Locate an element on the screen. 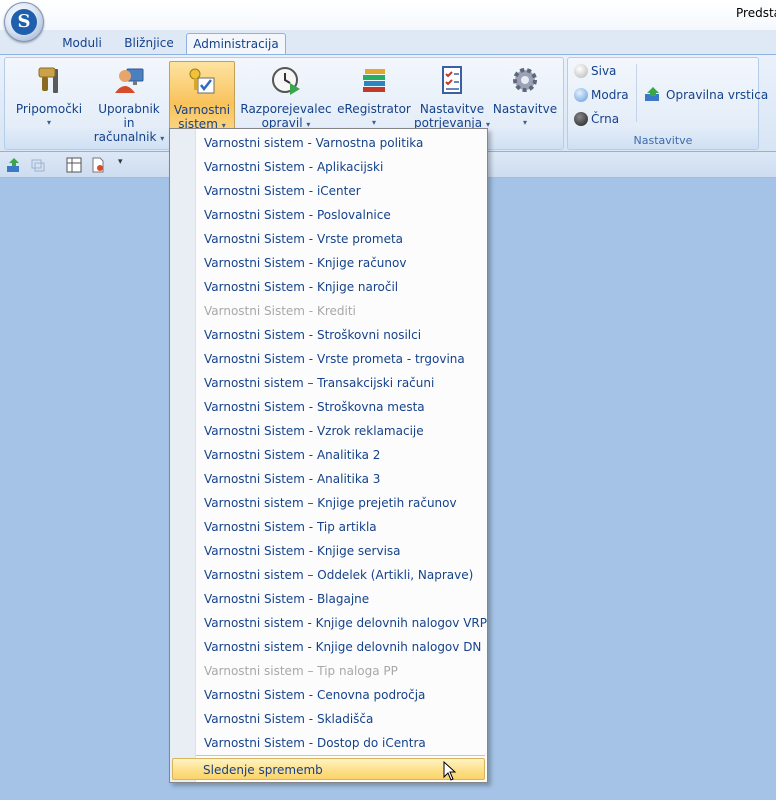 This screenshot has width=776, height=800. menu-item: Varnostni Sistem - Knjige naročil is located at coordinates (328, 287).